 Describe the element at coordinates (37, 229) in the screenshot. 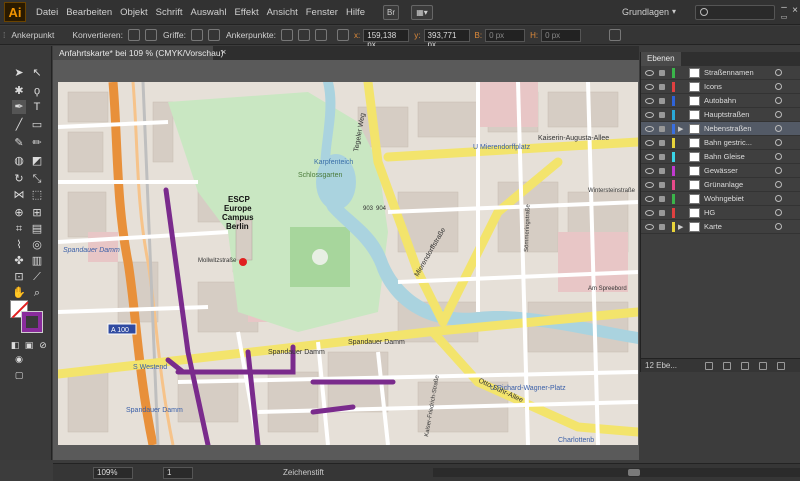

I see `gradient-tool-icon: ▤` at that location.